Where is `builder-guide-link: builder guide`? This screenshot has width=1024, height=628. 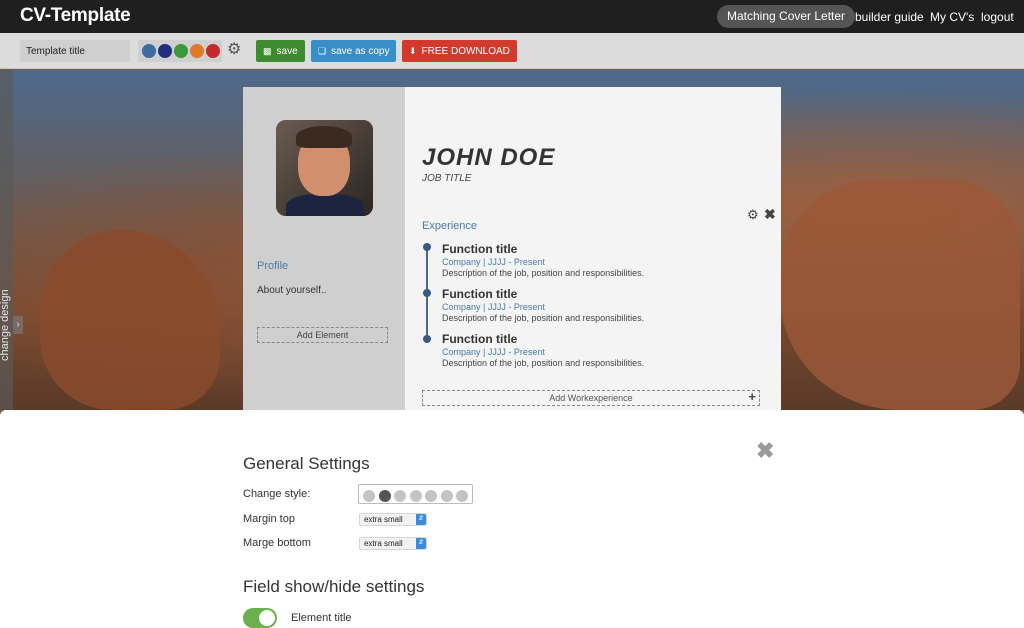 builder-guide-link: builder guide is located at coordinates (889, 17).